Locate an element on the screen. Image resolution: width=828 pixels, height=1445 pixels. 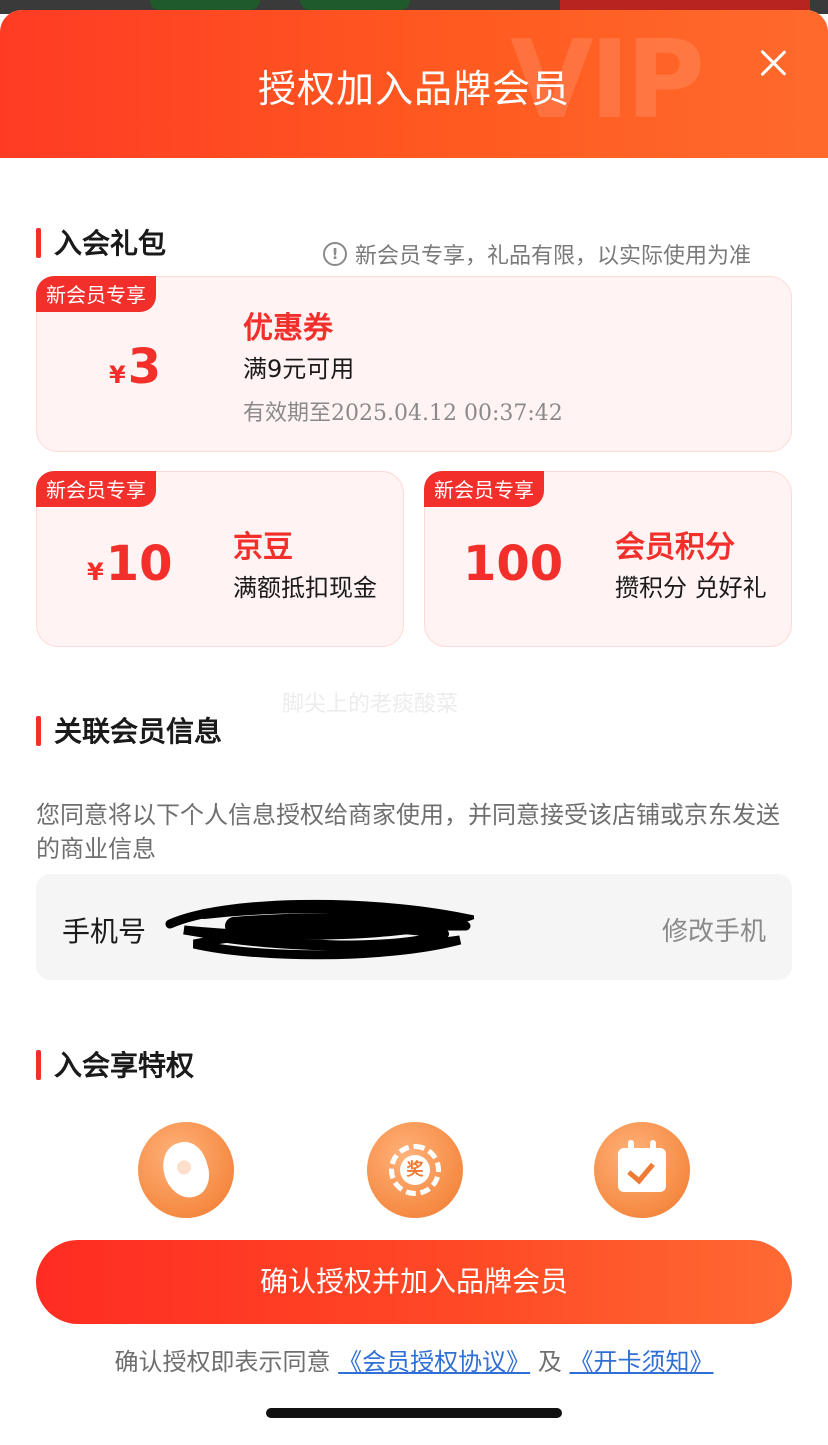
gift-section-title: 入会礼包 is located at coordinates (101, 242).